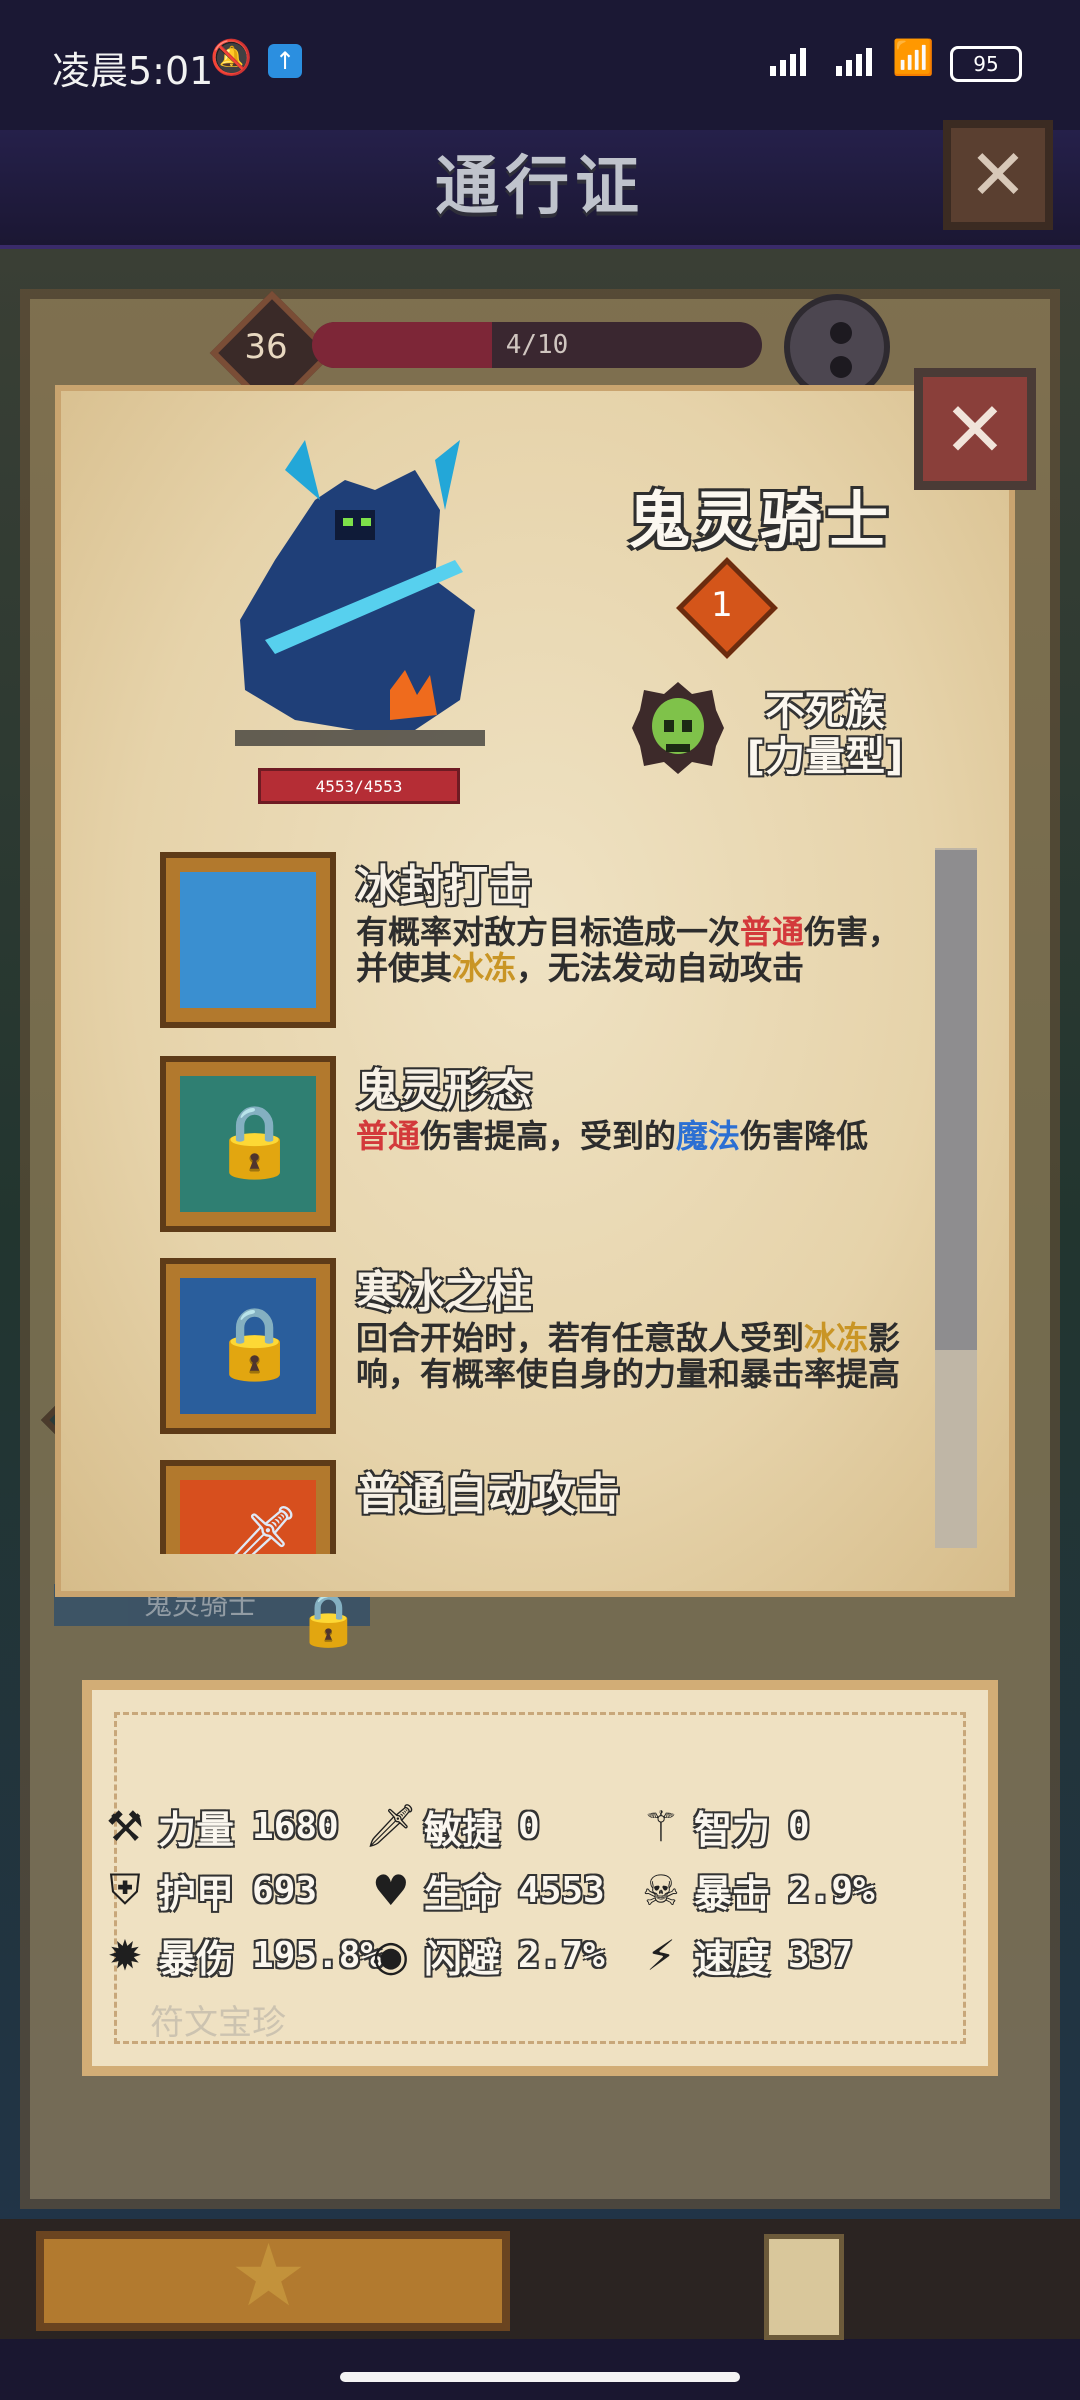 The height and width of the screenshot is (2400, 1080). I want to click on stat-row: ⛨ 护甲 693, so click(208, 1890).